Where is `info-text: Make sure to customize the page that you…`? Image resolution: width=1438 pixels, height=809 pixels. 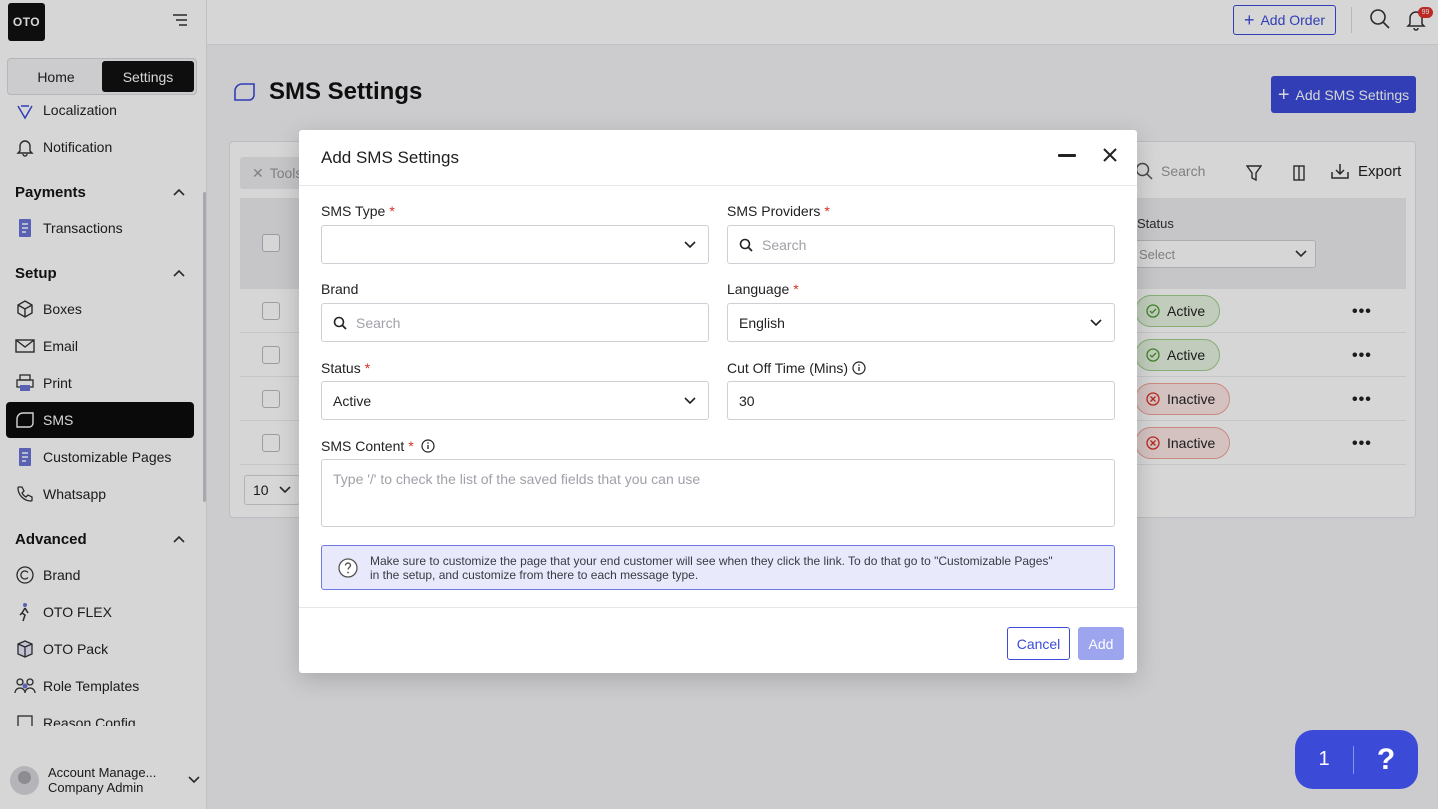
info-text: Make sure to customize the page that you… is located at coordinates (730, 568).